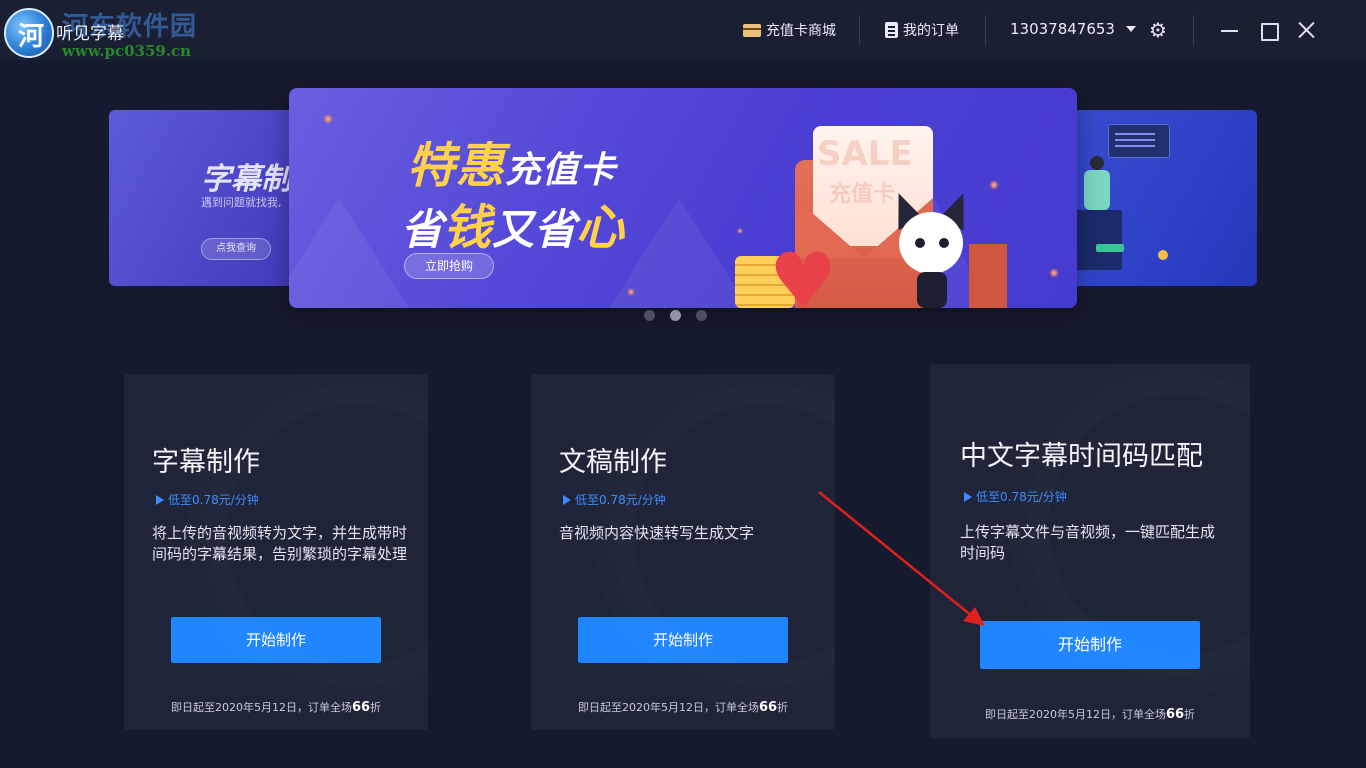 The image size is (1366, 768). What do you see at coordinates (803, 272) in the screenshot?
I see `heart-icon: ♥` at bounding box center [803, 272].